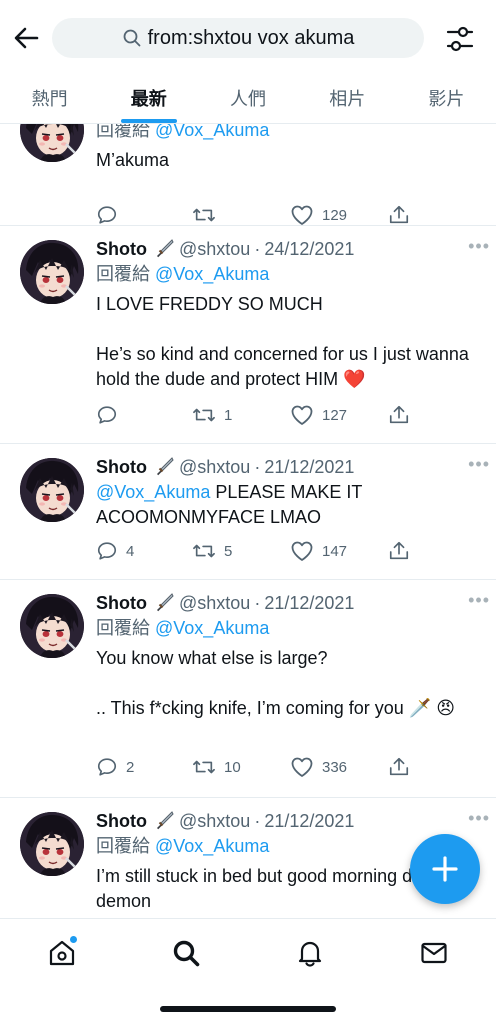 The image size is (496, 1024). What do you see at coordinates (130, 767) in the screenshot?
I see `reply-count: 2` at bounding box center [130, 767].